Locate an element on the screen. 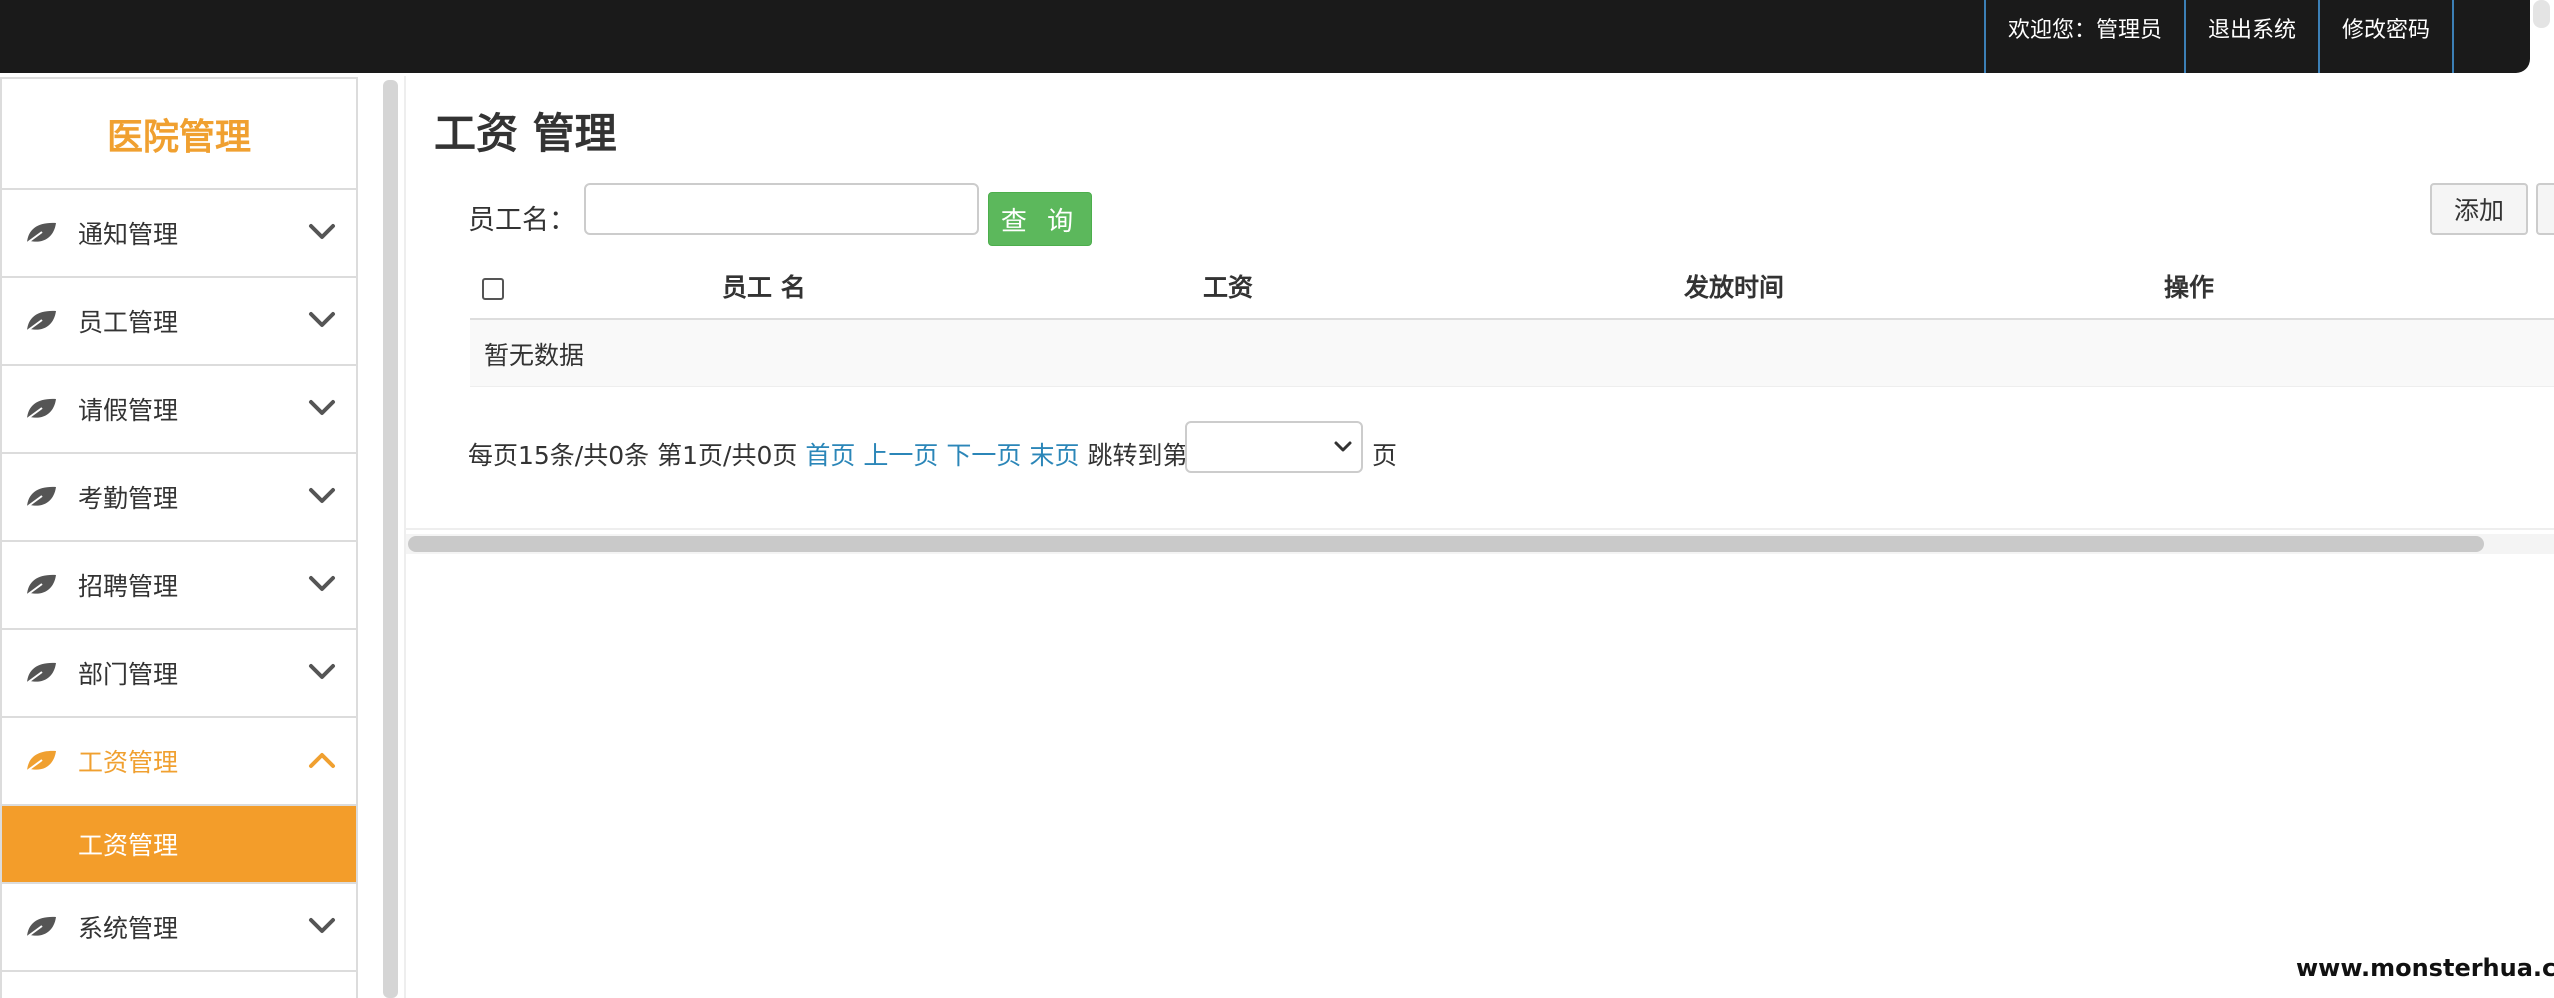 This screenshot has width=2554, height=998. pagination: 每页15条/共0条 第1页/共0页 首页 上一页 下一页 末页 跳转到第 is located at coordinates (827, 454).